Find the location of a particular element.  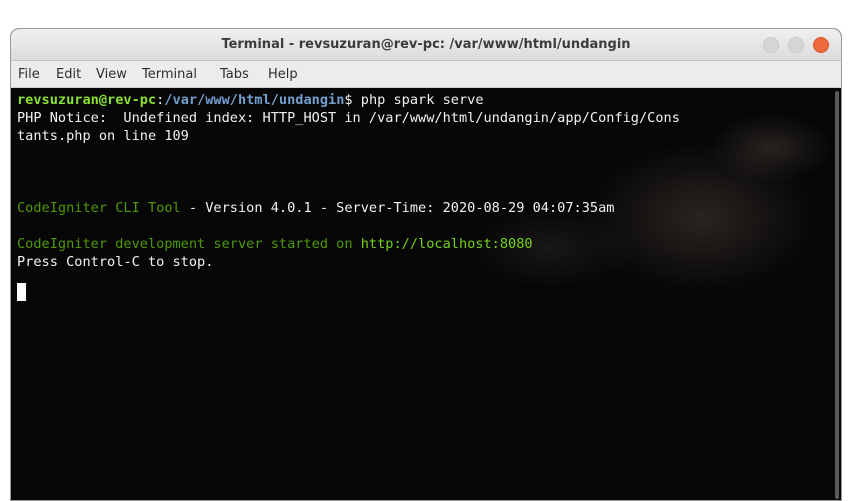

terminal-cursor is located at coordinates (21, 292).